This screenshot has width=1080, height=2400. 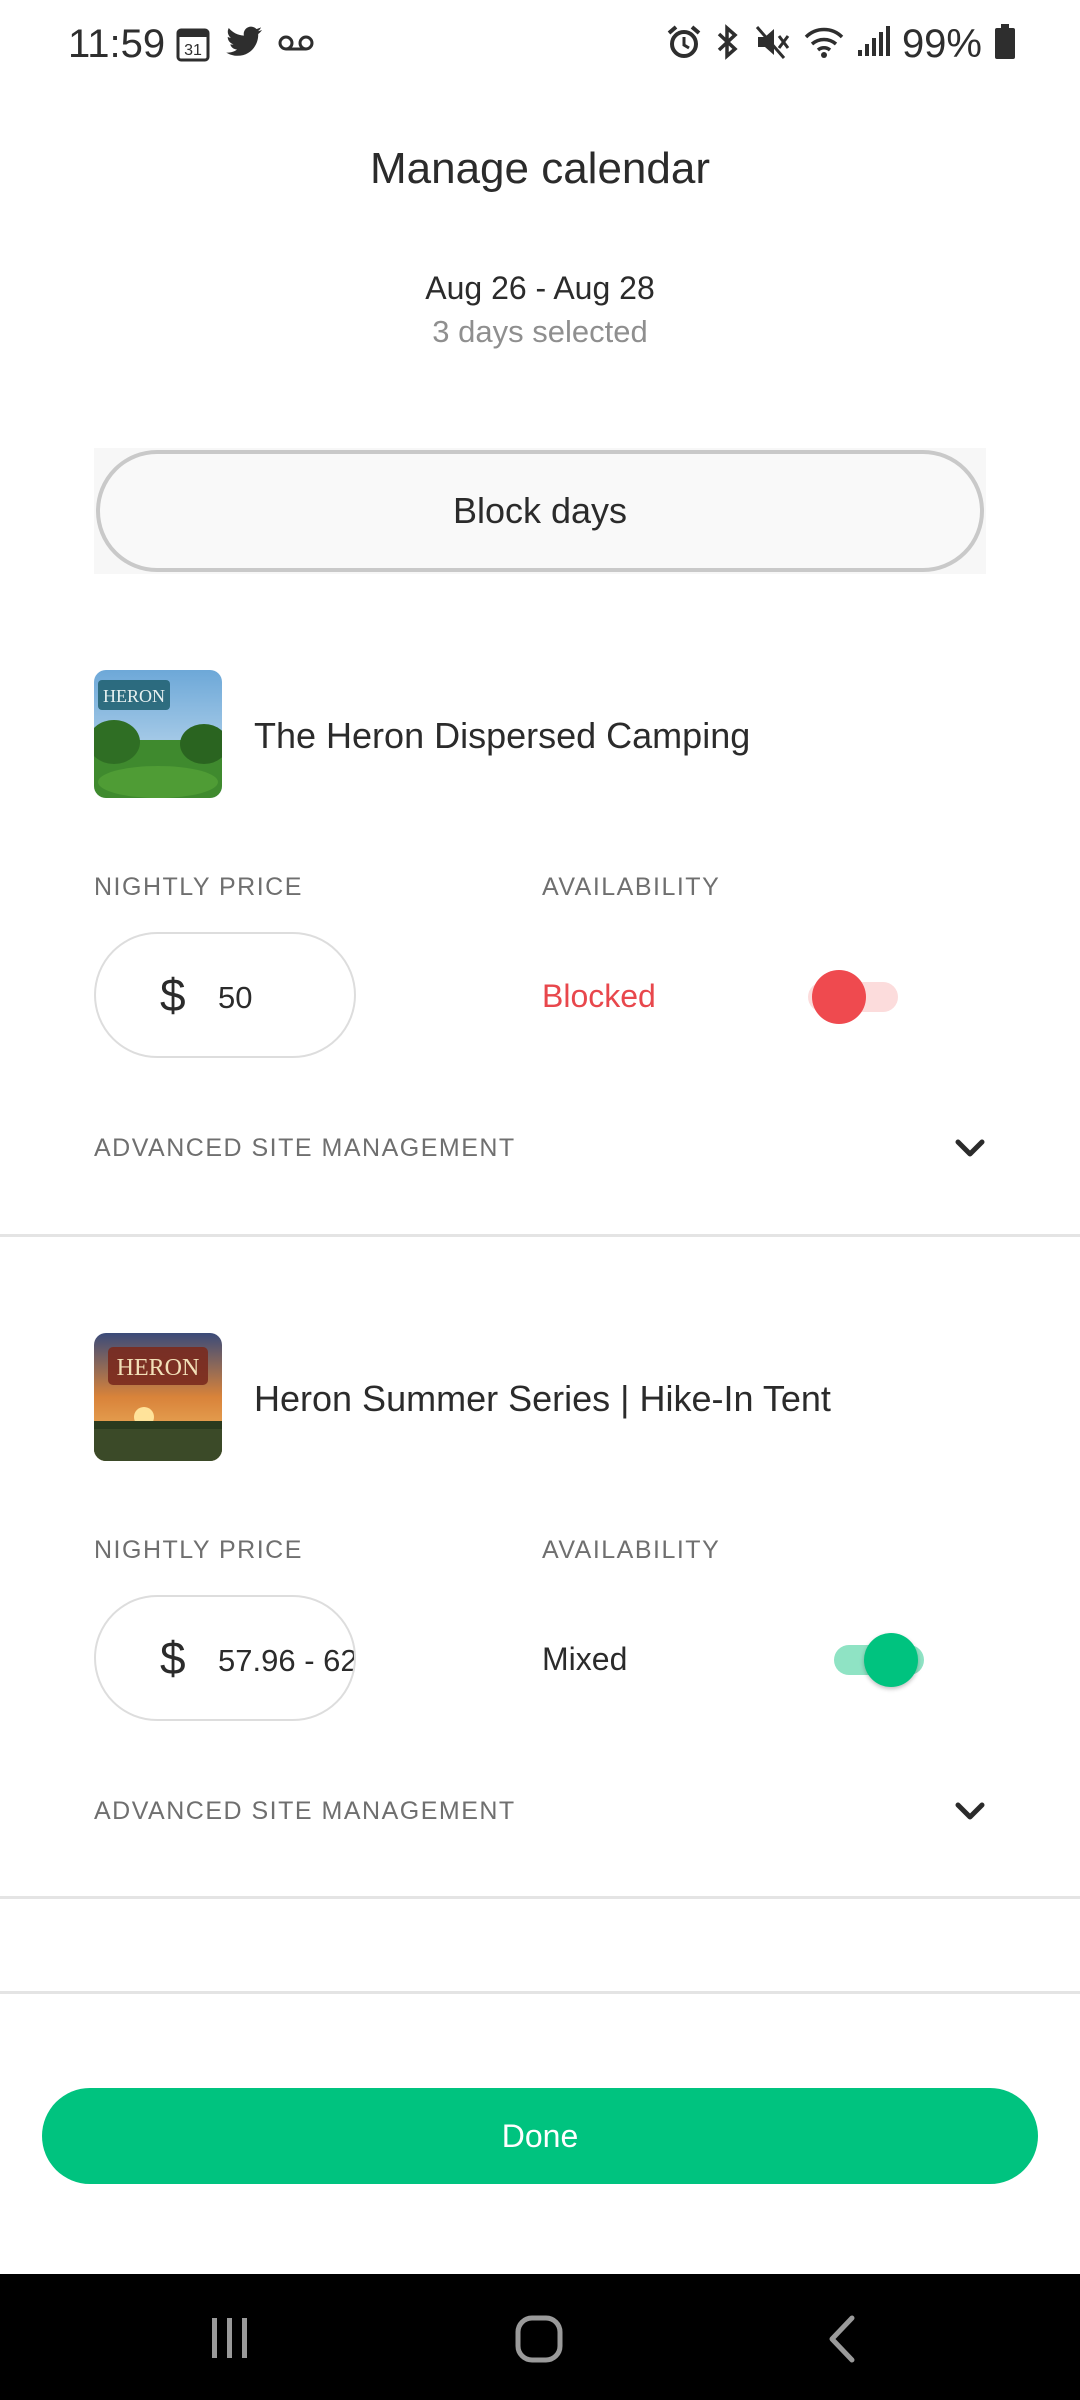 I want to click on block-days-container: Block days, so click(x=540, y=511).